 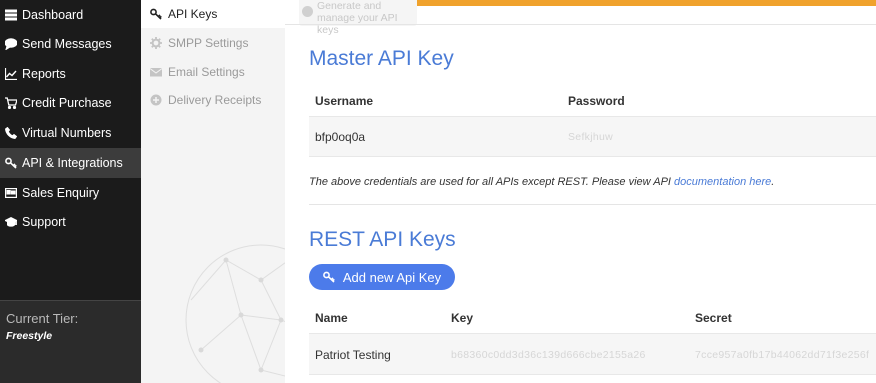 What do you see at coordinates (193, 14) in the screenshot?
I see `subnav-item-label: API Keys` at bounding box center [193, 14].